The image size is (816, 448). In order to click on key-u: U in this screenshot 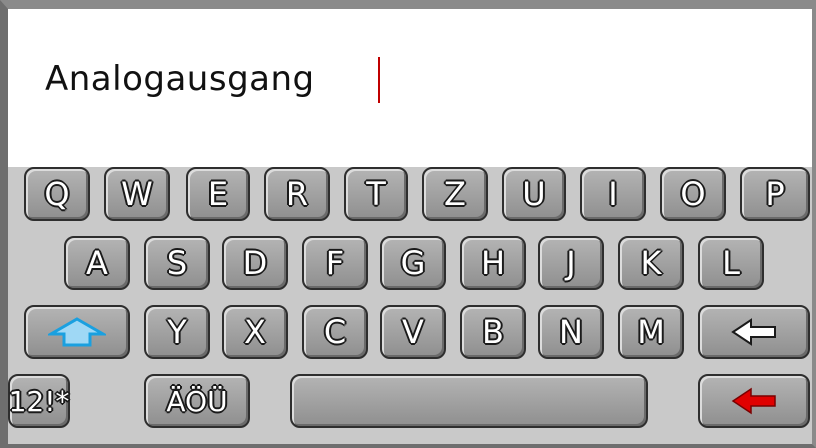, I will do `click(534, 194)`.